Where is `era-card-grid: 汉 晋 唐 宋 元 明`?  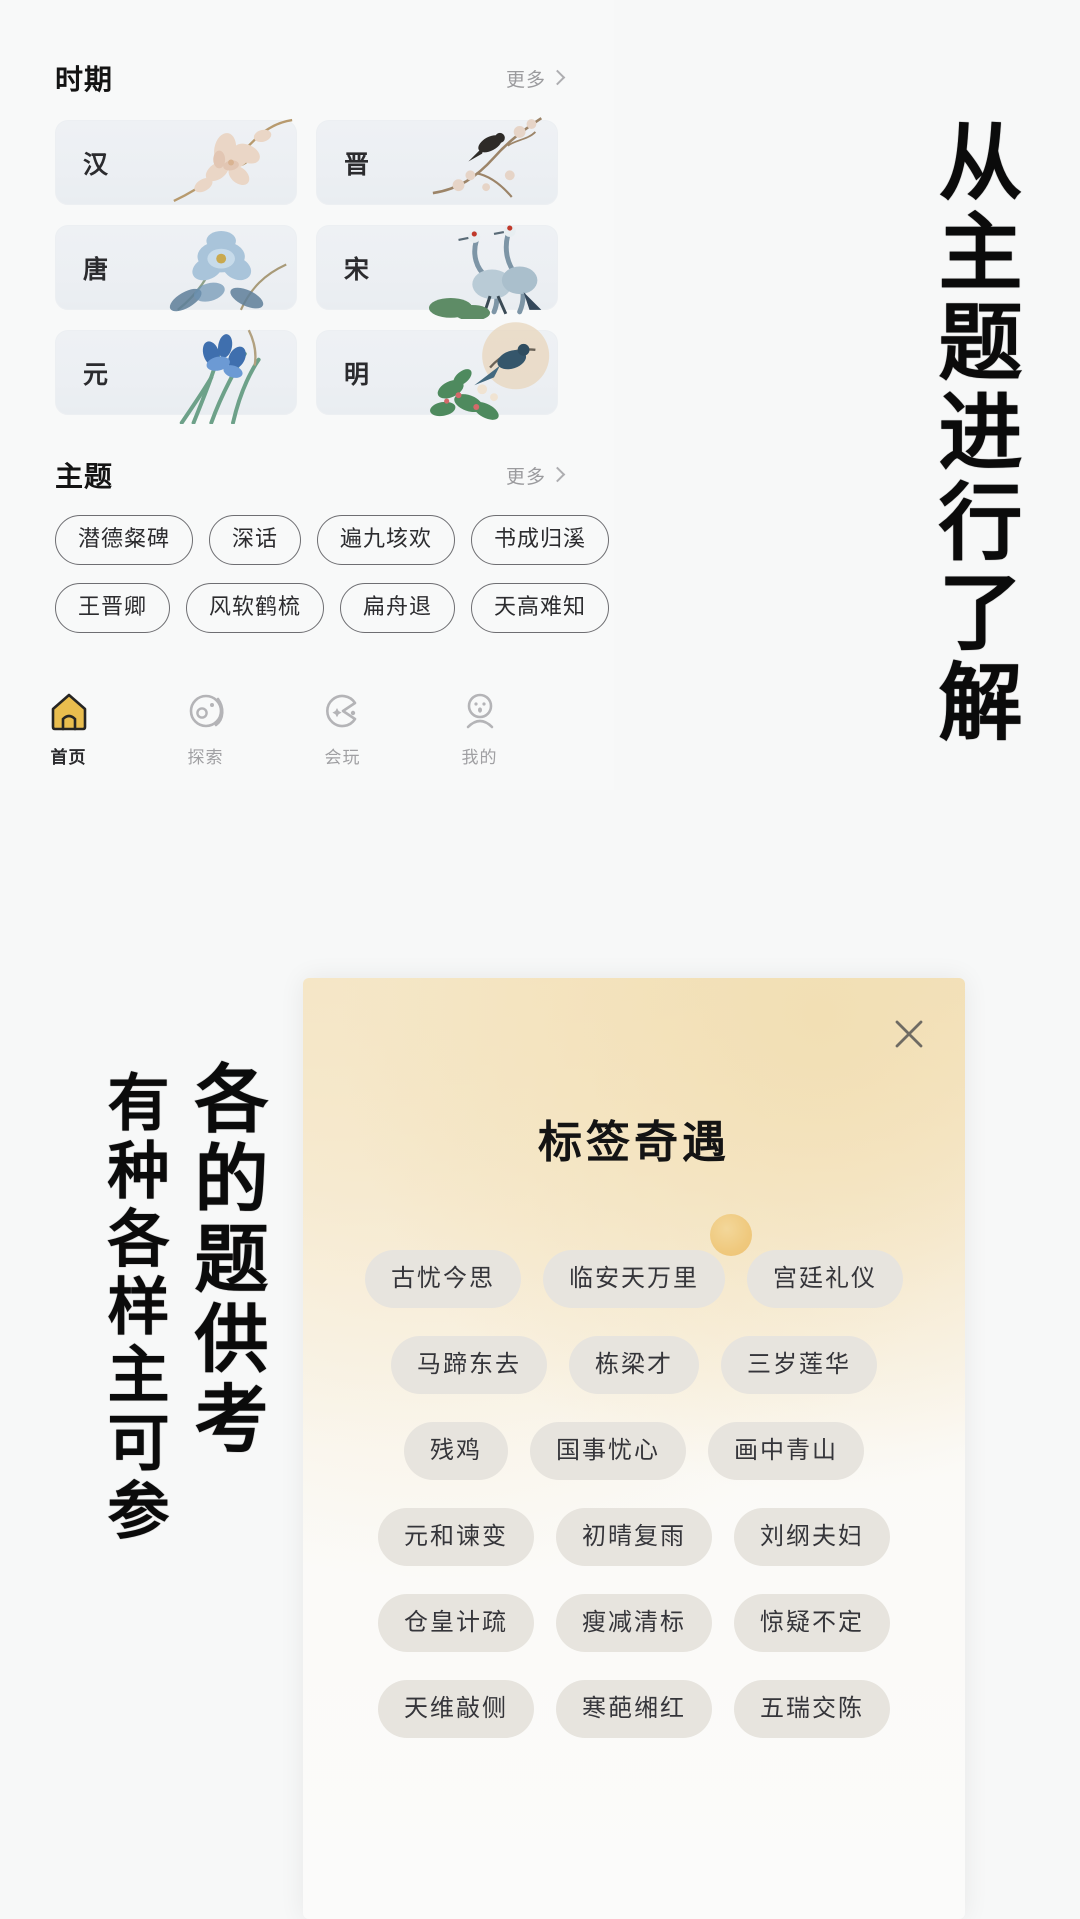
era-card-grid: 汉 晋 唐 宋 元 明 is located at coordinates (306, 270).